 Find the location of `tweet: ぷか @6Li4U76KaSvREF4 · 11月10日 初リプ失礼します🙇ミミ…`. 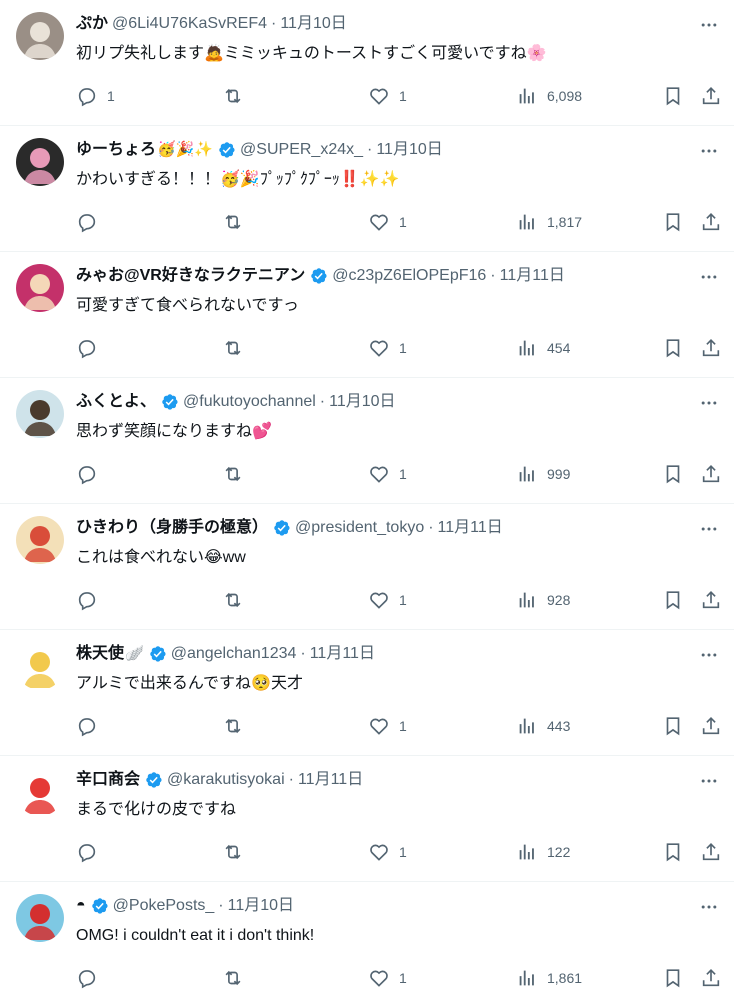

tweet: ぷか @6Li4U76KaSvREF4 · 11月10日 初リプ失礼します🙇ミミ… is located at coordinates (367, 63).